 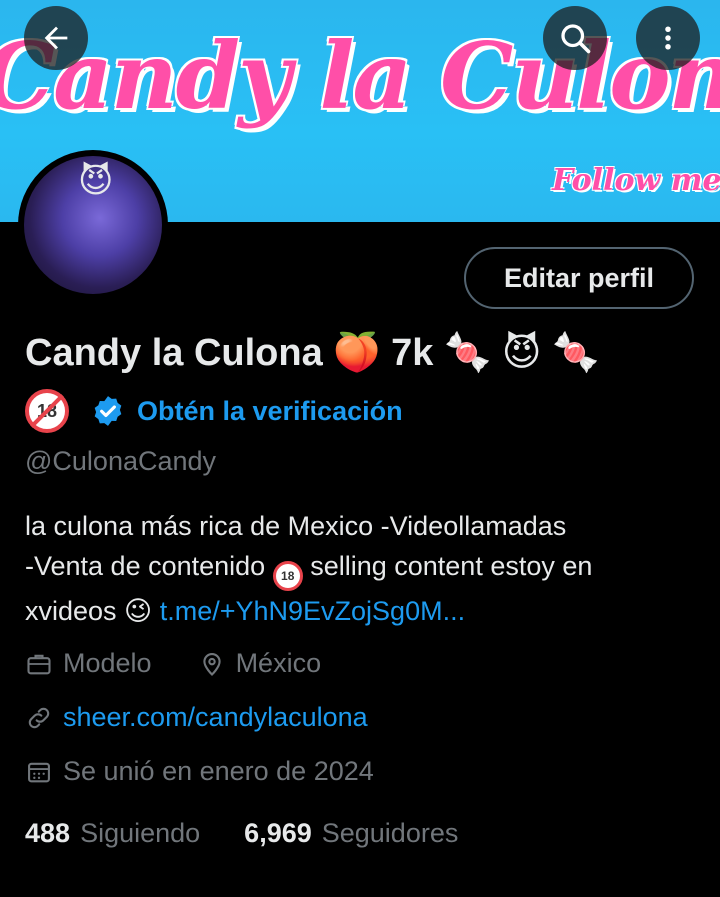 I want to click on calendar-icon, so click(x=39, y=772).